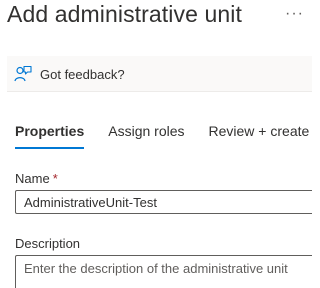 This screenshot has width=320, height=288. I want to click on name-field-label: Name *, so click(36, 178).